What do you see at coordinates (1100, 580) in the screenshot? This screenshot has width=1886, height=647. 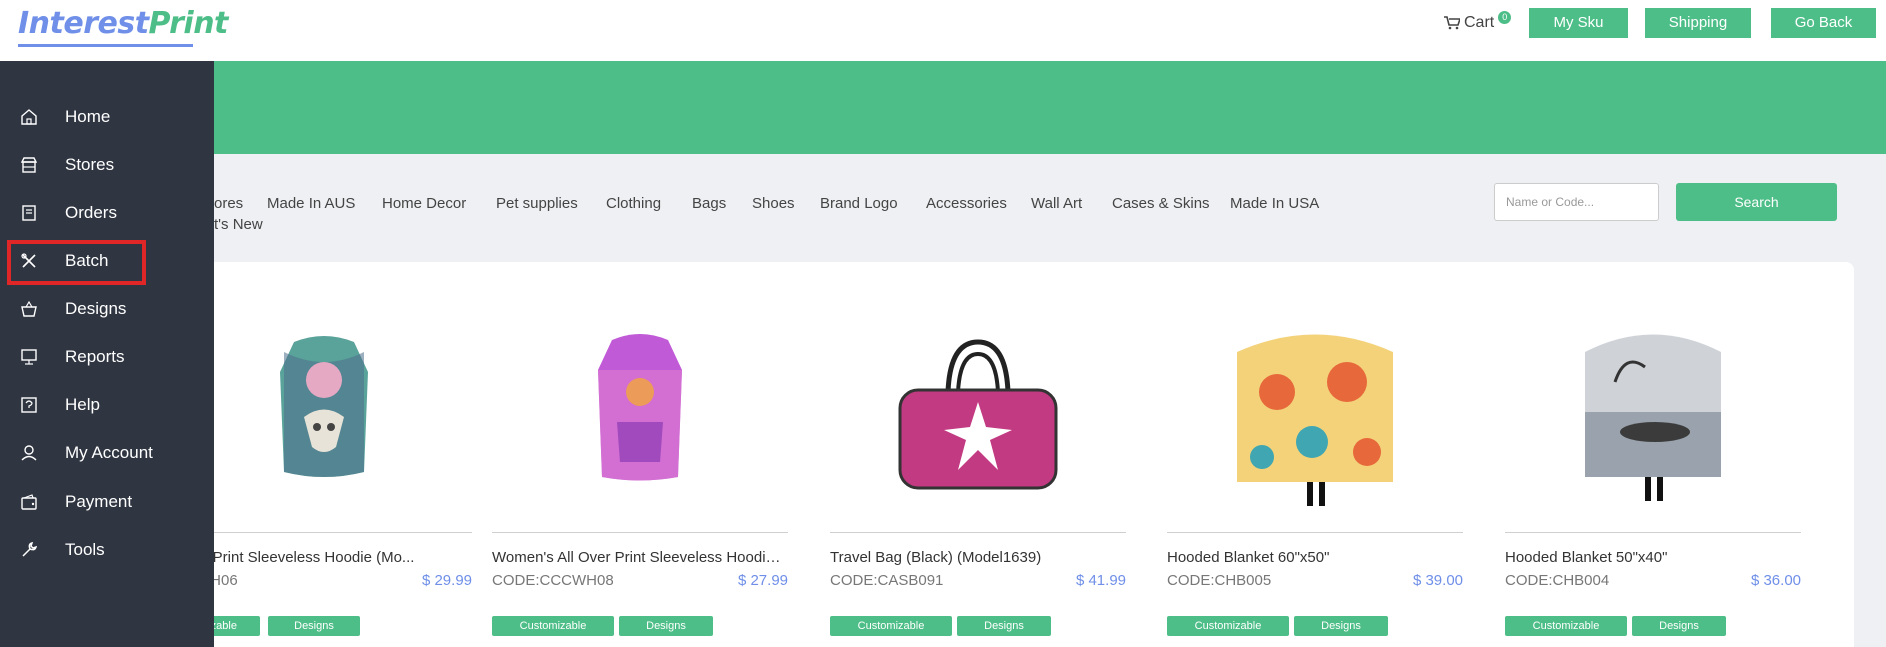 I see `product-price: $ 41.99` at bounding box center [1100, 580].